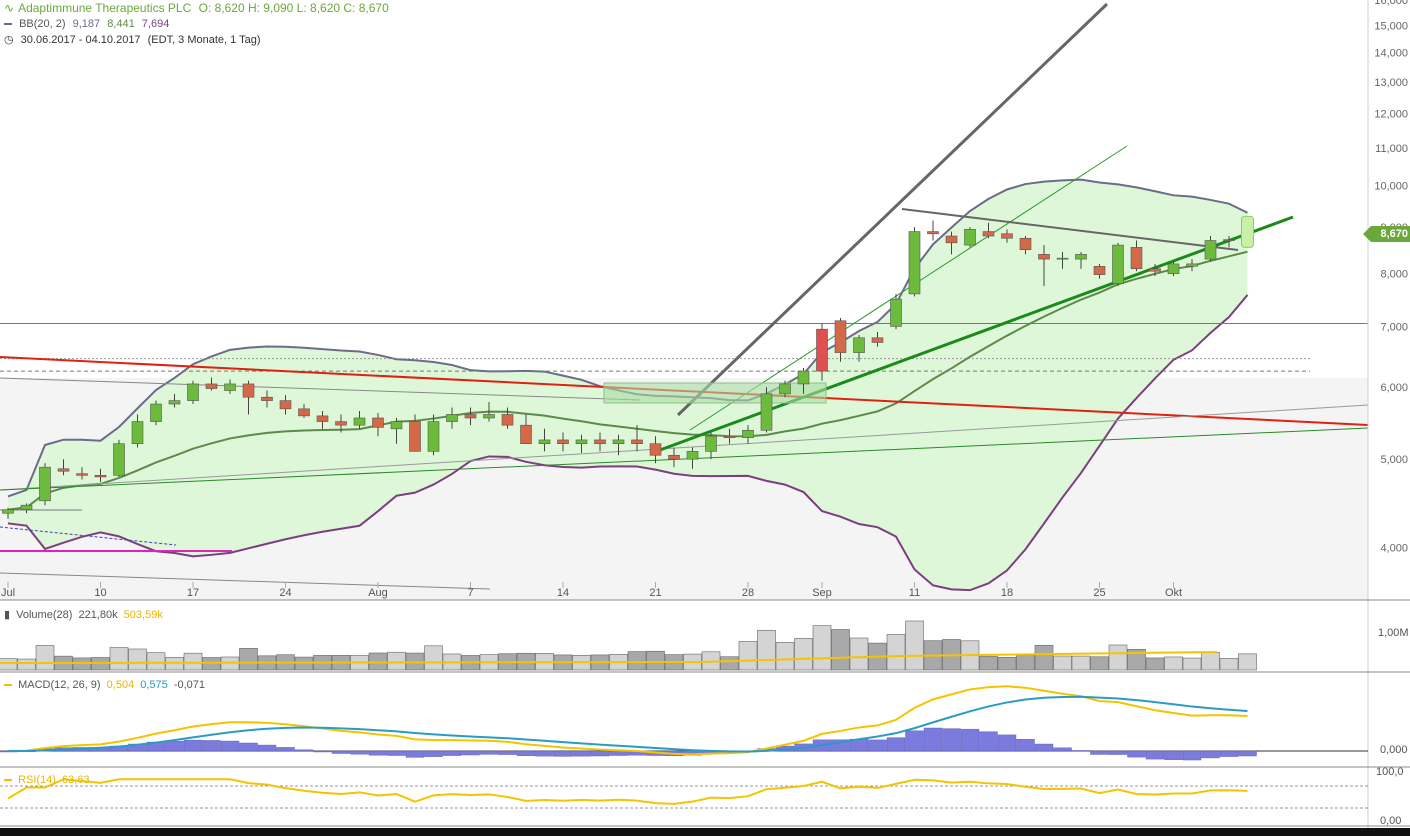 This screenshot has height=836, width=1410. Describe the element at coordinates (1391, 83) in the screenshot. I see `price-axis-tick: 13,000` at that location.